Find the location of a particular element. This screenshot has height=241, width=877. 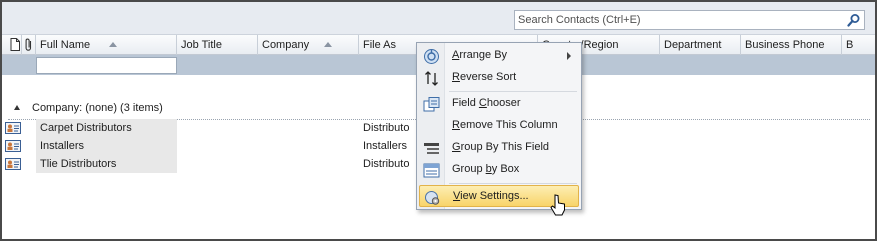

column-header-label: Business Phone is located at coordinates (785, 45).